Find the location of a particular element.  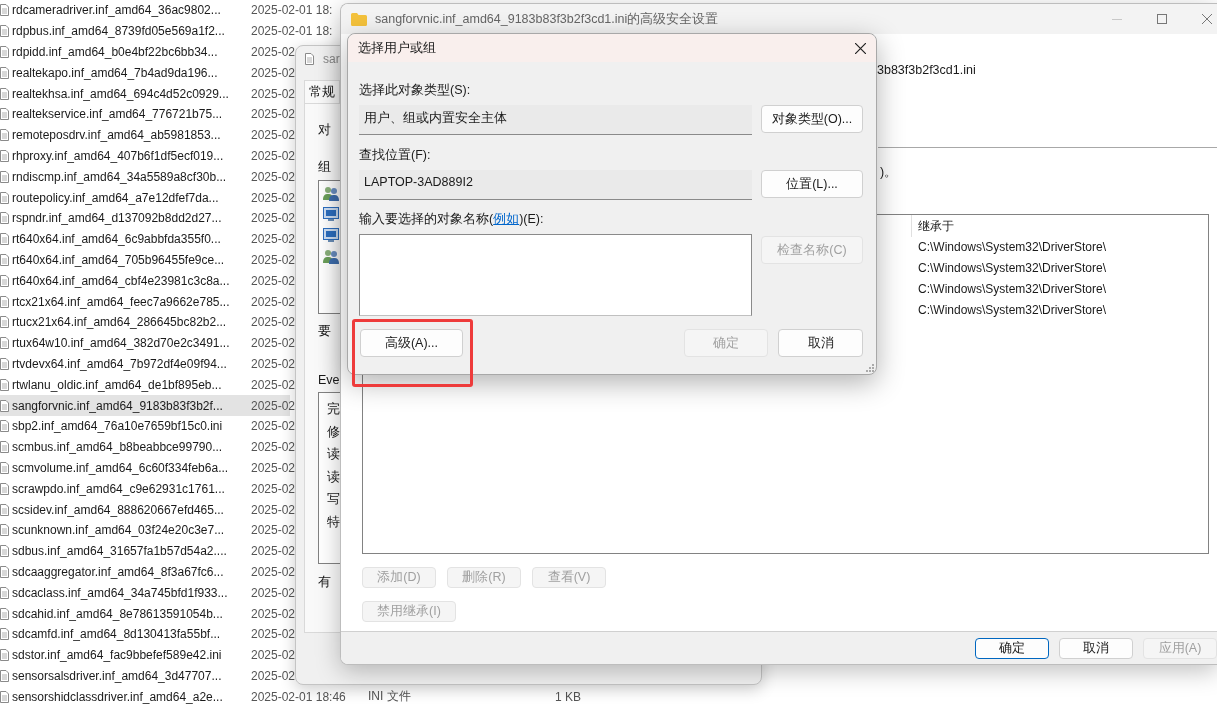

section-label: 要 is located at coordinates (324, 331).